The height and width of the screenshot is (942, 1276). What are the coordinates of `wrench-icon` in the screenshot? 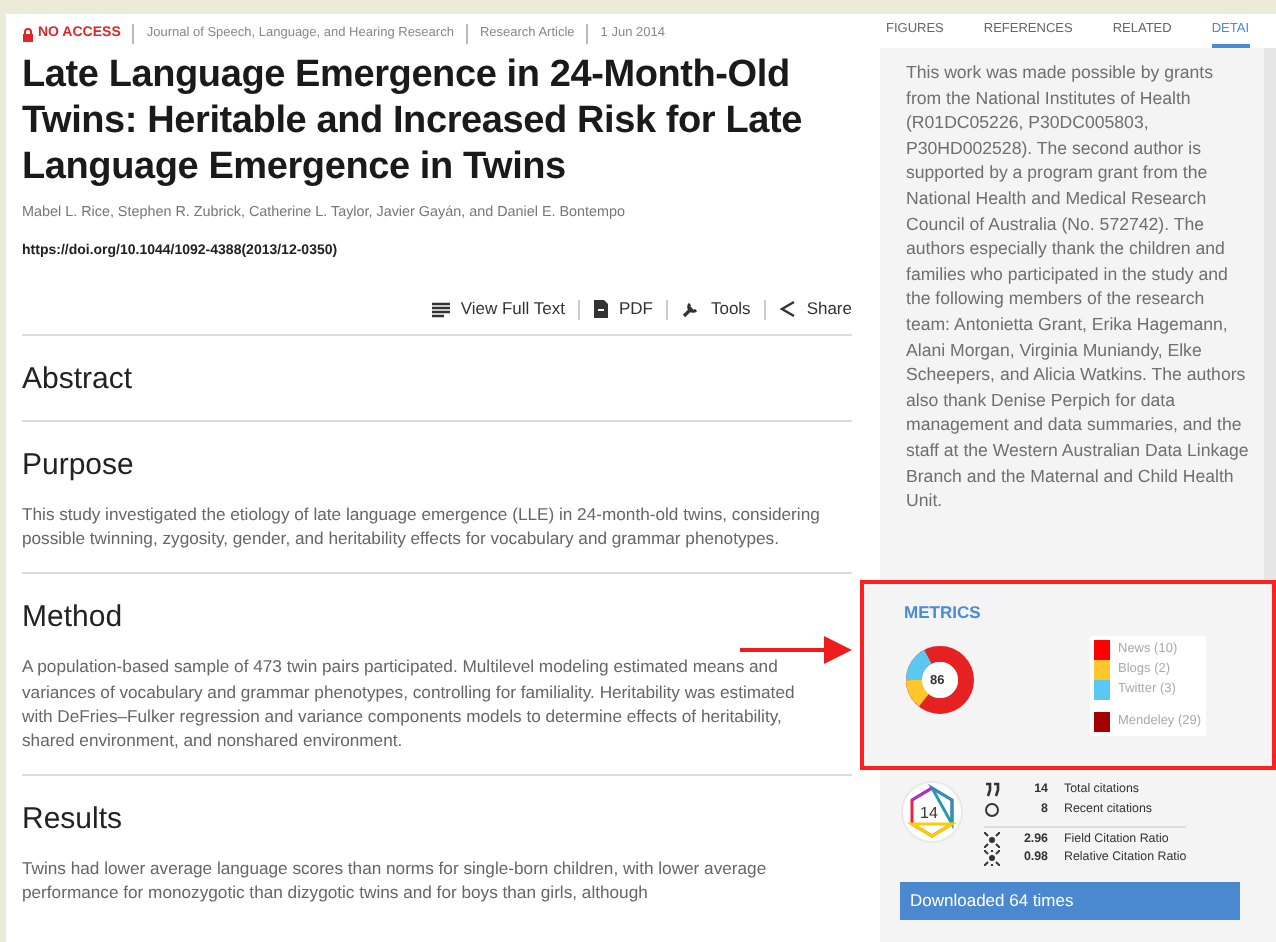 It's located at (691, 309).